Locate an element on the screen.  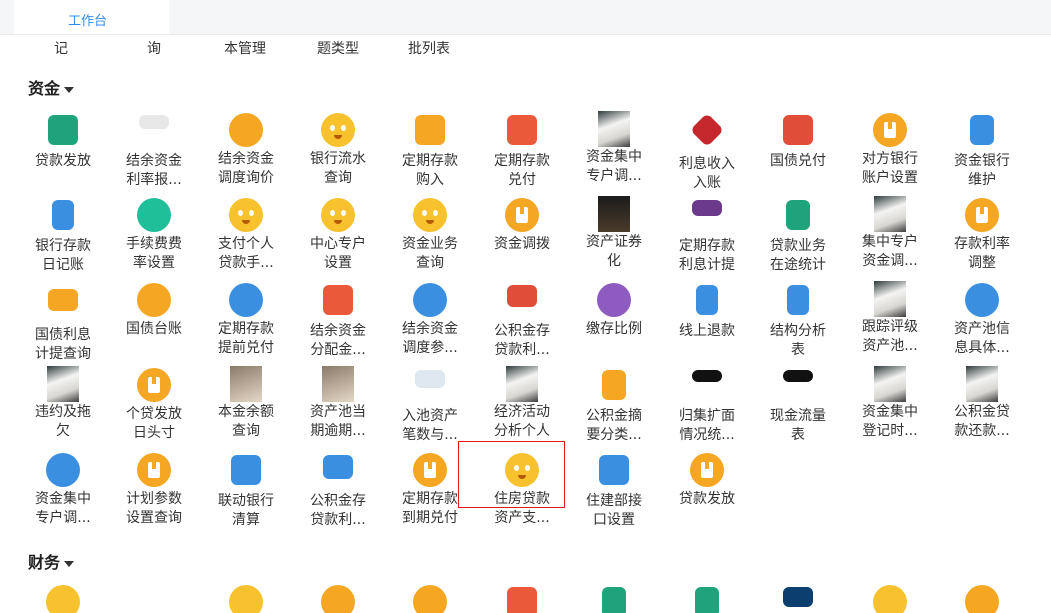
app-item-label: 结构分析 表 is located at coordinates (798, 340).